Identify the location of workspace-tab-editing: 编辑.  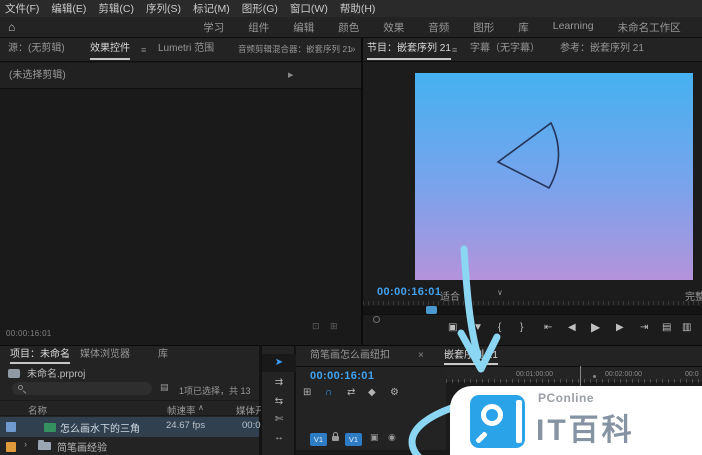
(303, 27).